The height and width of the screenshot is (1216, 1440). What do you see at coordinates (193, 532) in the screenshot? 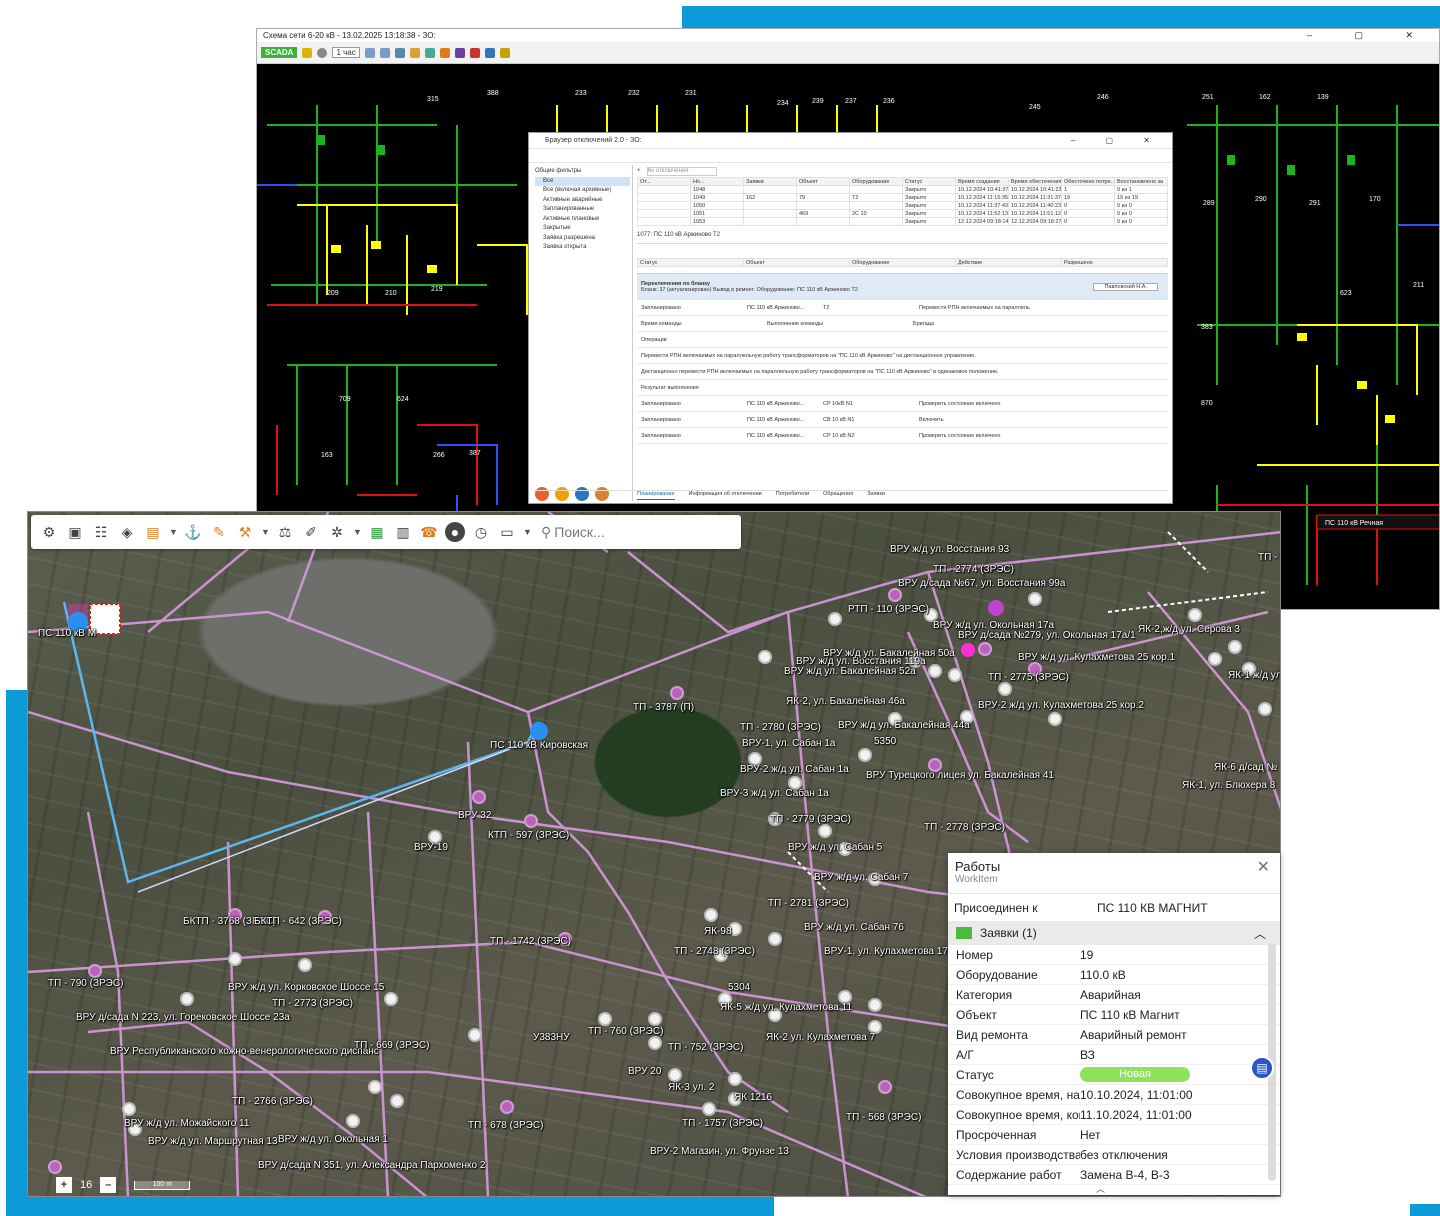
I see `anchor-icon: ⚓` at bounding box center [193, 532].